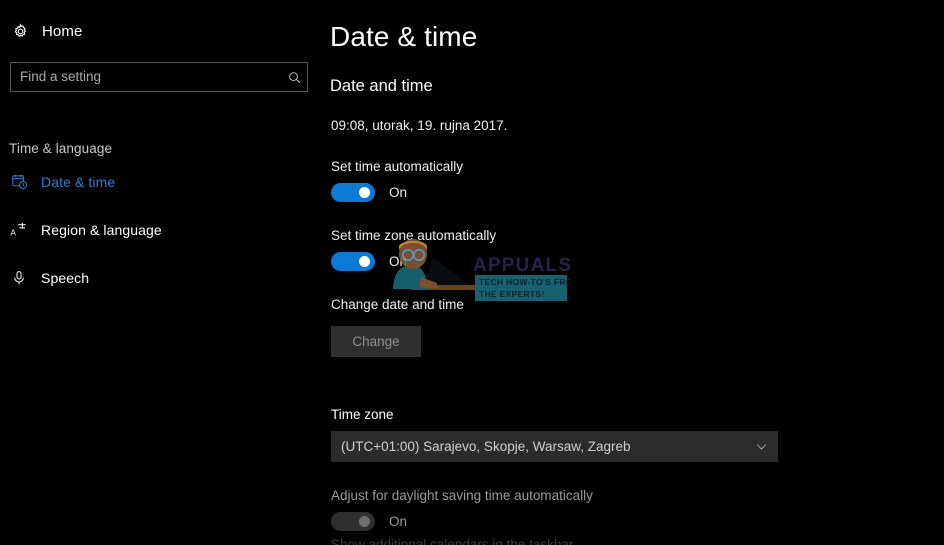  I want to click on set-time-automatically-label: Set time automatically, so click(397, 166).